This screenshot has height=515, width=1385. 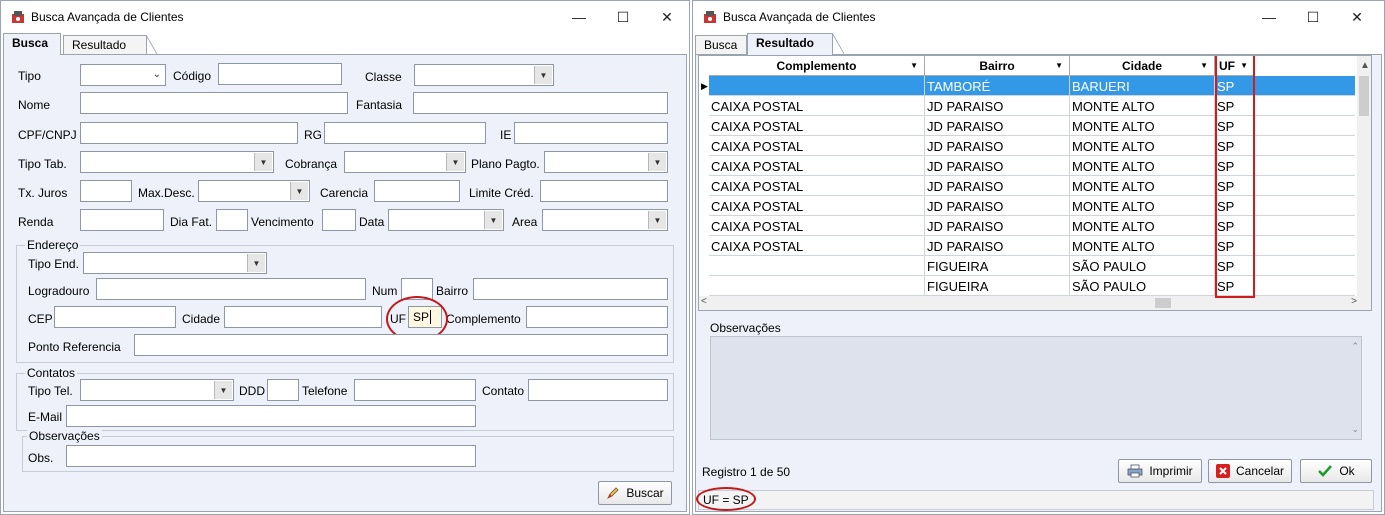 I want to click on limite-field, so click(x=604, y=191).